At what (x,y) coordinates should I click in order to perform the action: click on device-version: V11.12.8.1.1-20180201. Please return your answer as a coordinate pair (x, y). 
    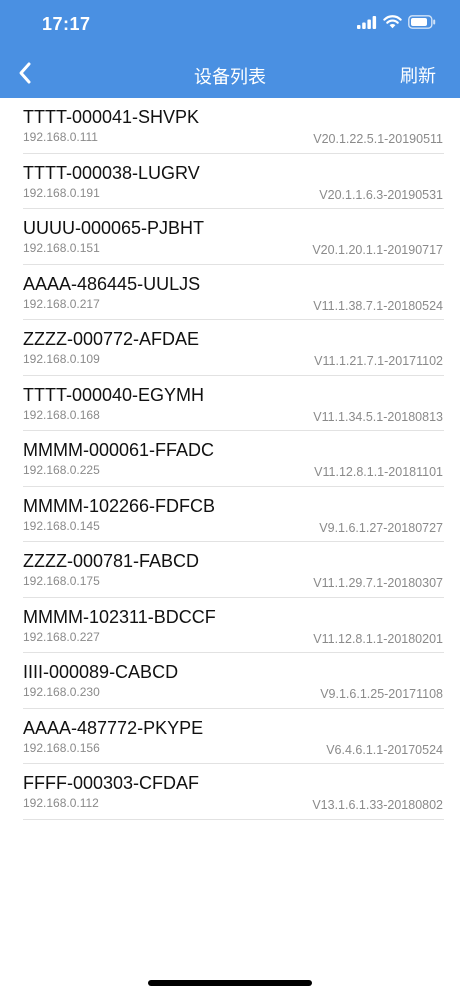
    Looking at the image, I should click on (378, 638).